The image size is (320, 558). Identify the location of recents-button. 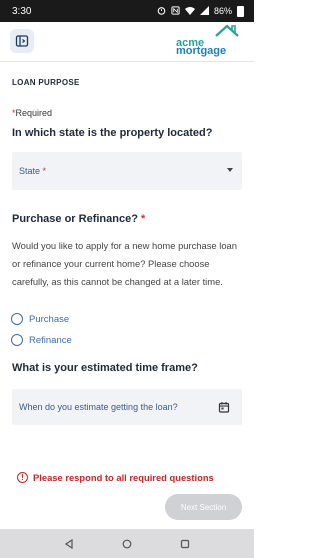
(185, 544).